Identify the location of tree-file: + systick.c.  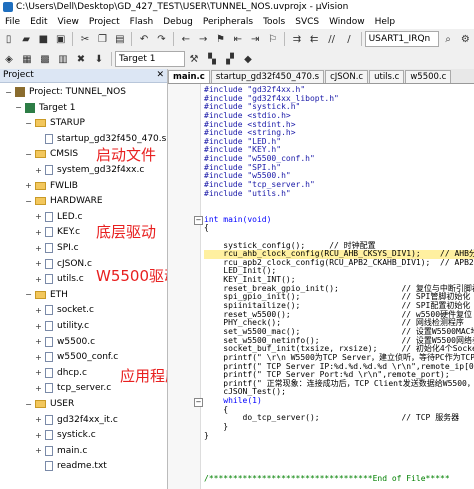
(65, 435).